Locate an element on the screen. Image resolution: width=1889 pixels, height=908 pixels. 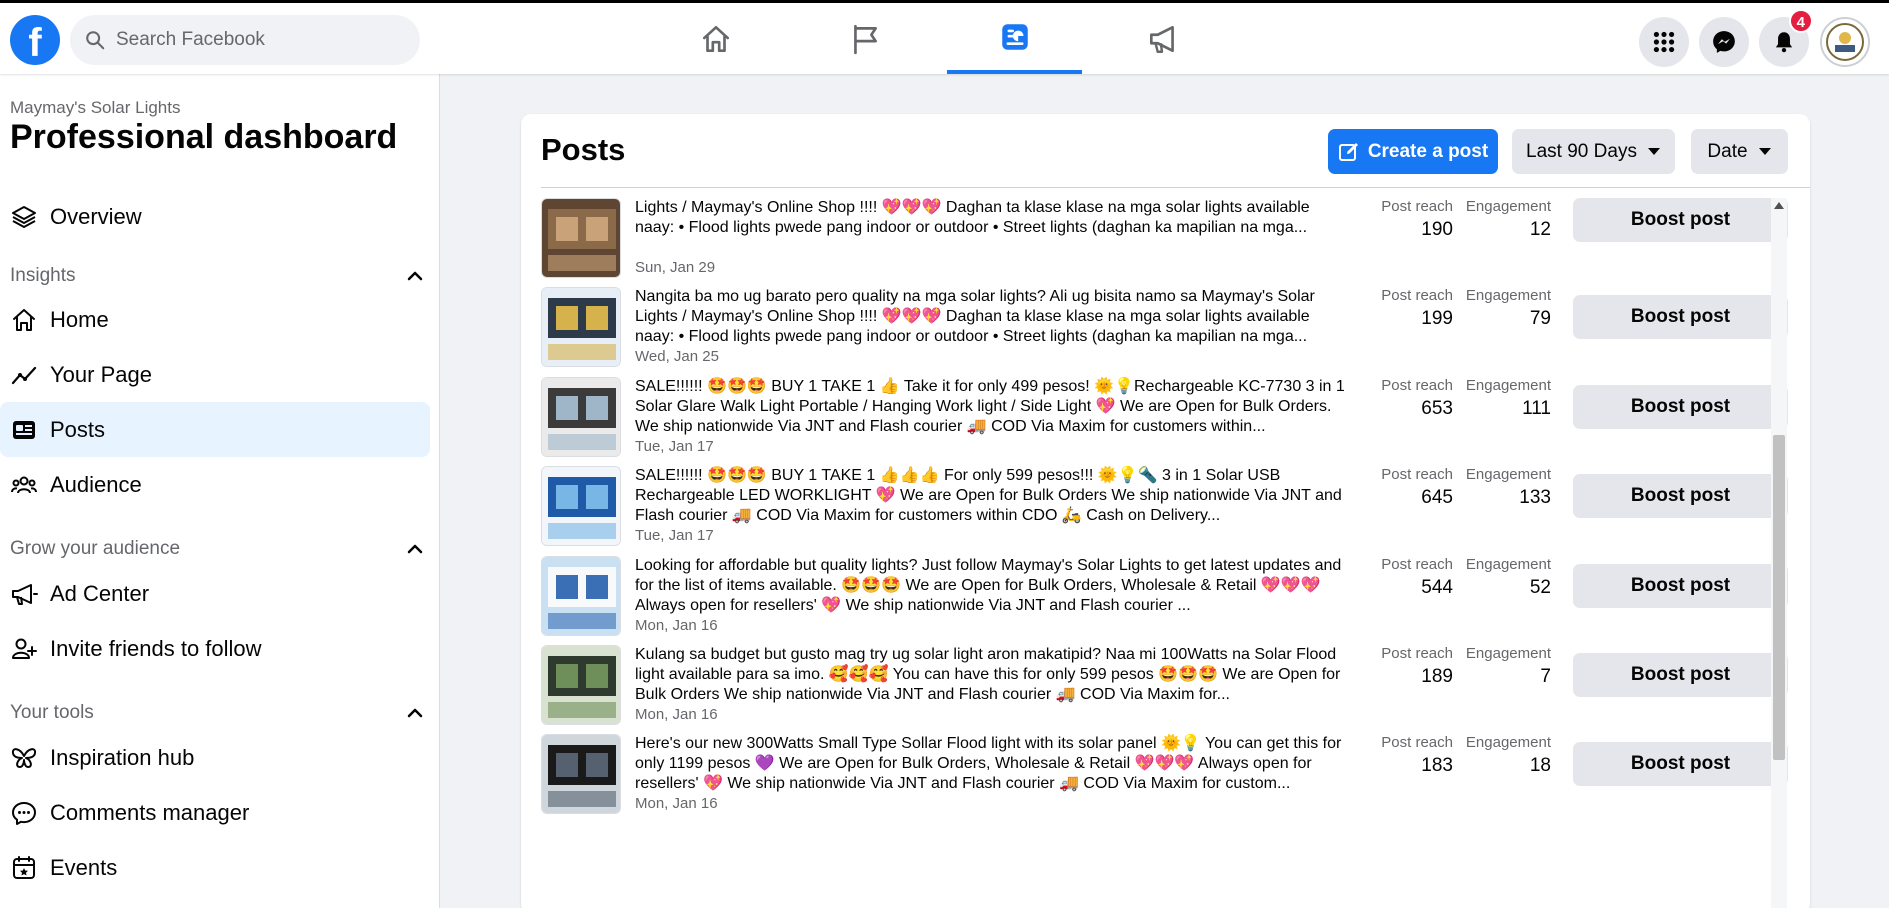
post-thumbnail-image-icon is located at coordinates (581, 417).